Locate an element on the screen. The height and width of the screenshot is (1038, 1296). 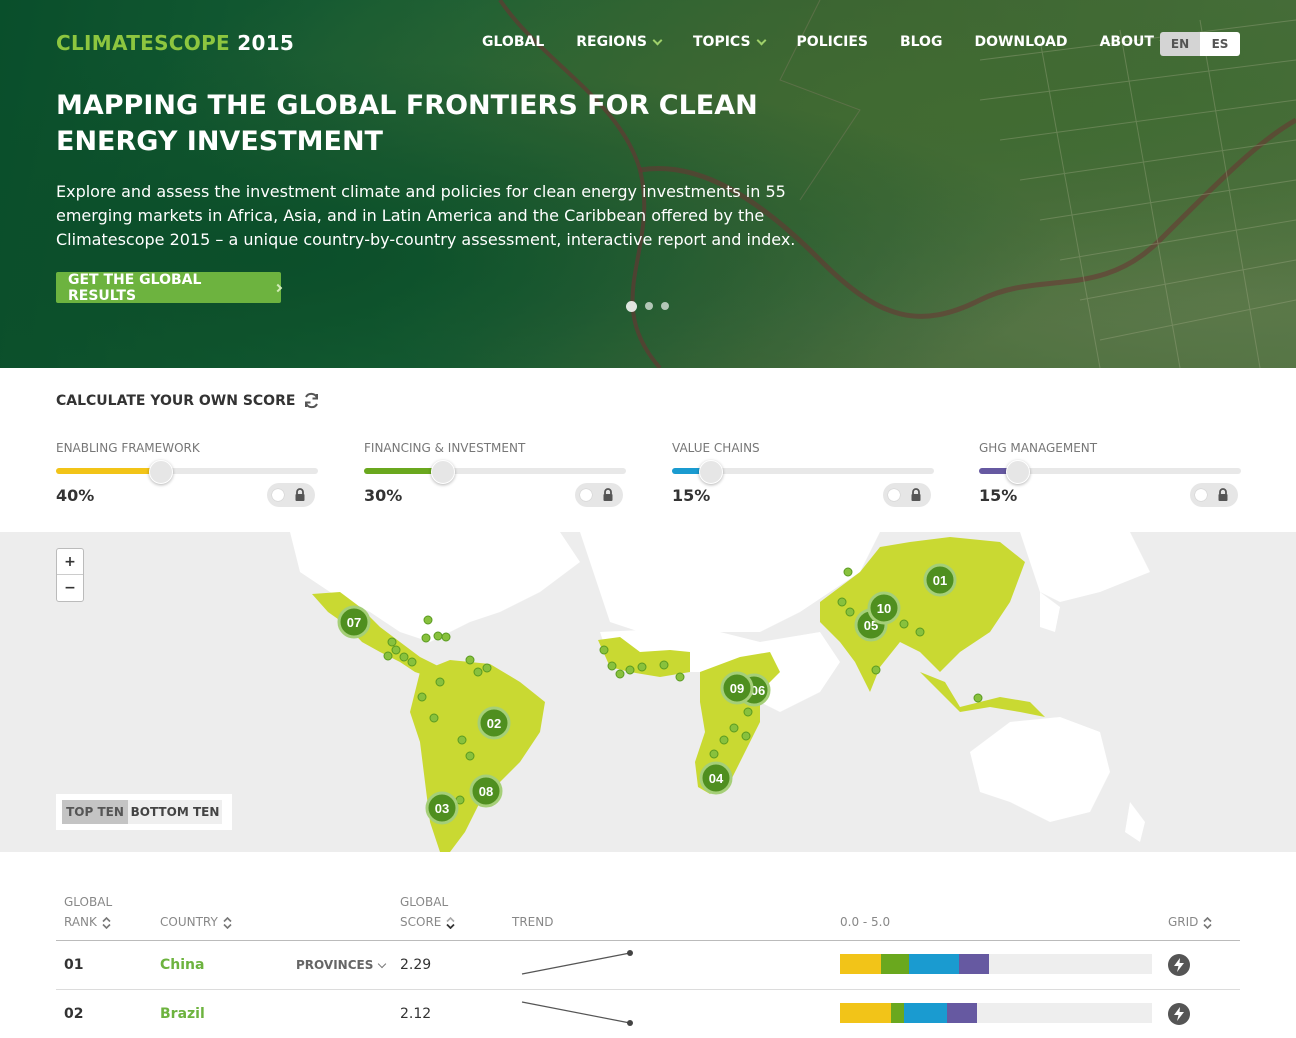
row-rank: 02 is located at coordinates (74, 1014).